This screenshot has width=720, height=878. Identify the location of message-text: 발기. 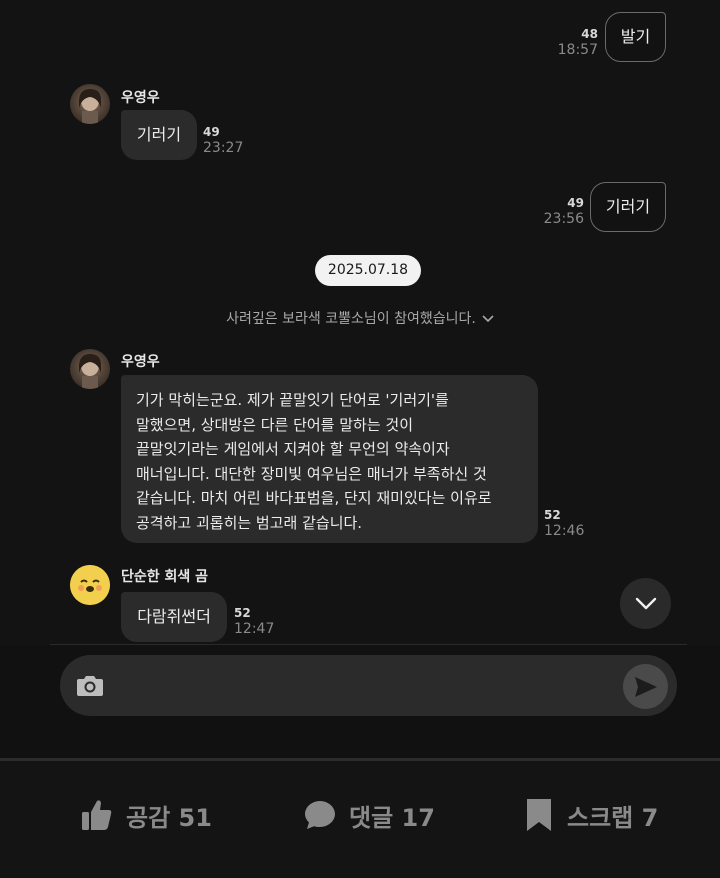
(635, 36).